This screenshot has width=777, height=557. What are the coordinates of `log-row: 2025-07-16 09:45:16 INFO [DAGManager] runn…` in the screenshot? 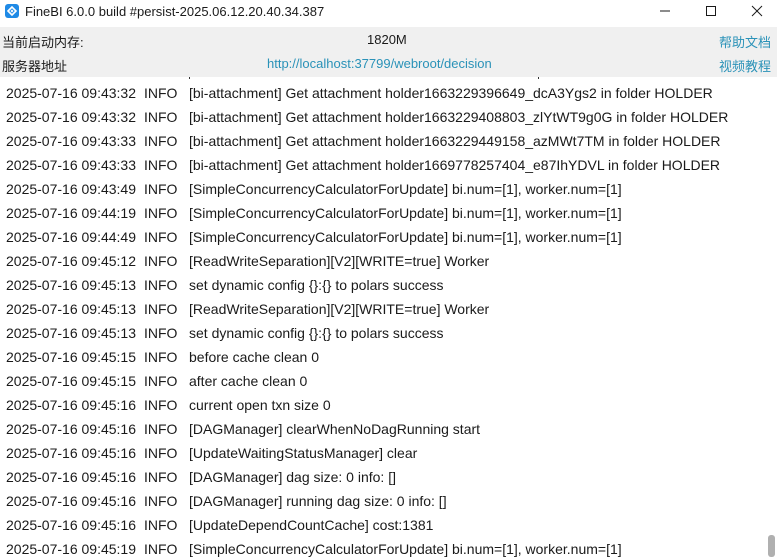 It's located at (383, 502).